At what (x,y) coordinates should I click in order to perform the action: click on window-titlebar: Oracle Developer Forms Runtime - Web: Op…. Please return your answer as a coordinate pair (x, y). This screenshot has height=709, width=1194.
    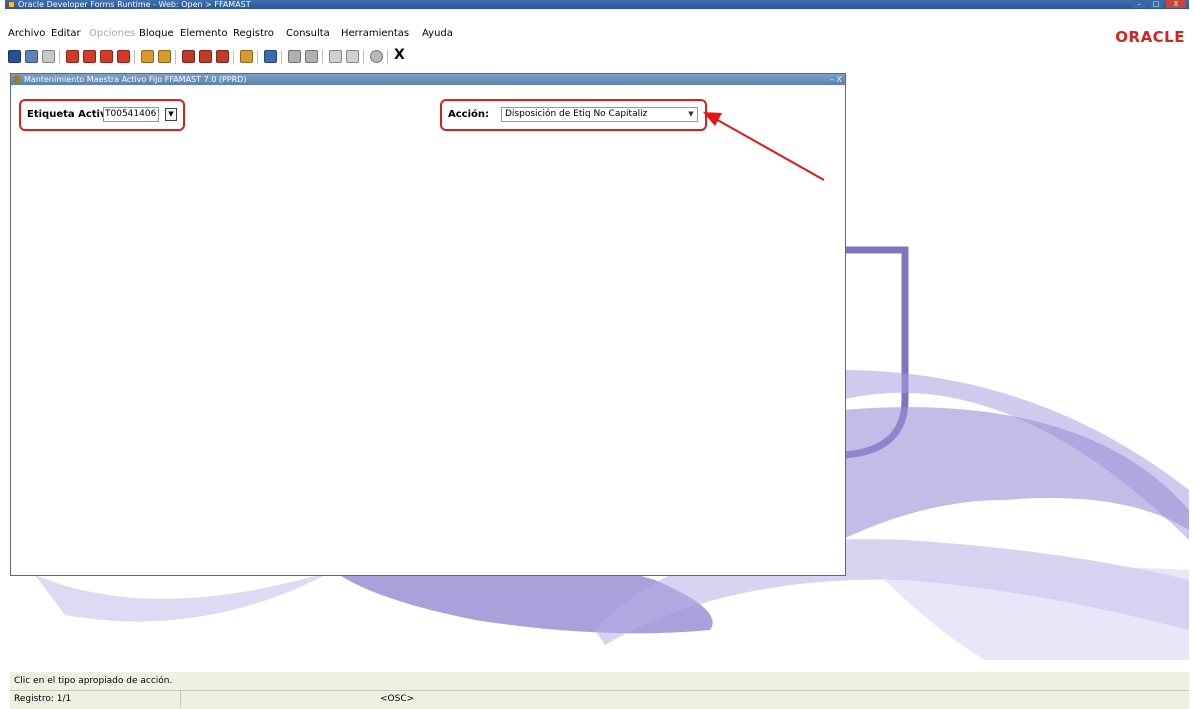
    Looking at the image, I should click on (597, 4).